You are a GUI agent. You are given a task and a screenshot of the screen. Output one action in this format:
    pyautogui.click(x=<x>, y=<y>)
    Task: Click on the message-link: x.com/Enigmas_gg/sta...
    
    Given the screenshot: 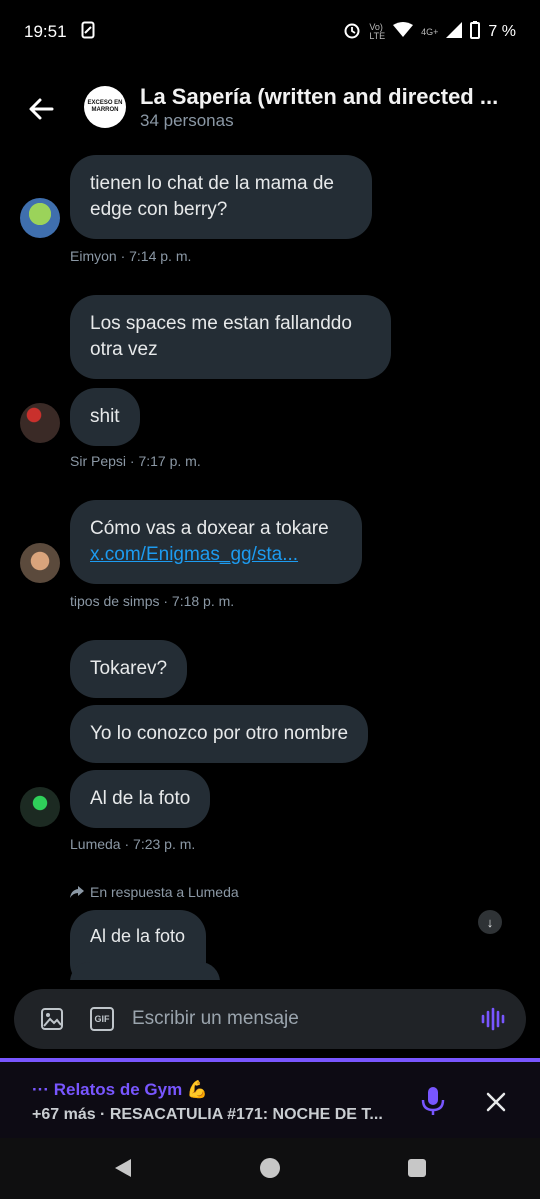 What is the action you would take?
    pyautogui.click(x=194, y=554)
    